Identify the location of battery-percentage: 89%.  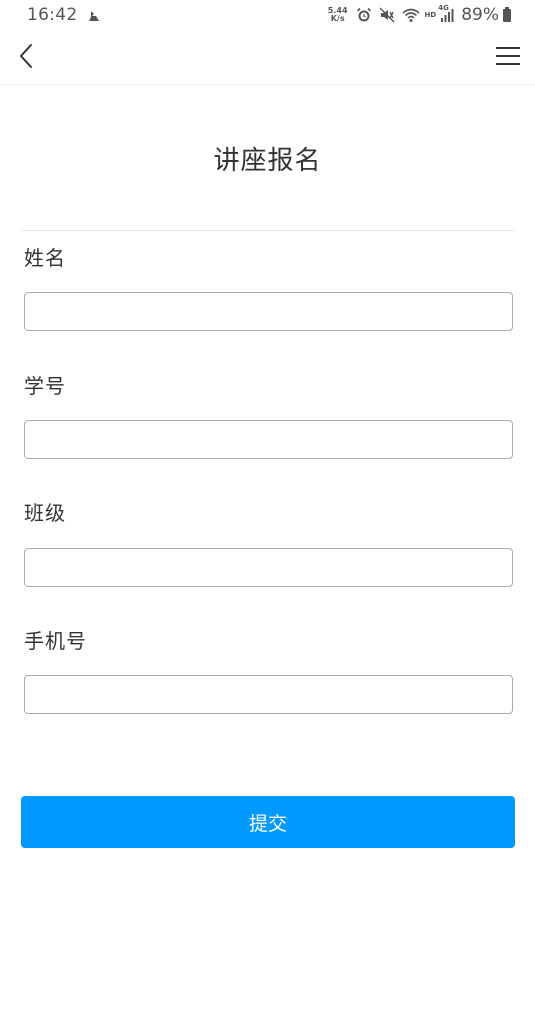
(480, 15).